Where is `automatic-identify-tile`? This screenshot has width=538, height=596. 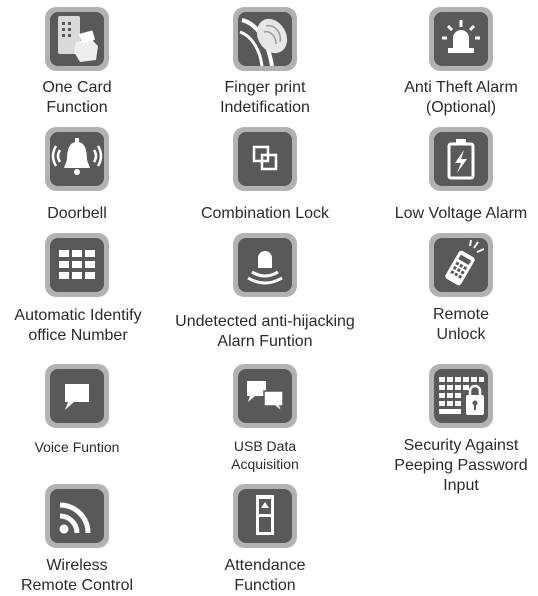 automatic-identify-tile is located at coordinates (77, 265).